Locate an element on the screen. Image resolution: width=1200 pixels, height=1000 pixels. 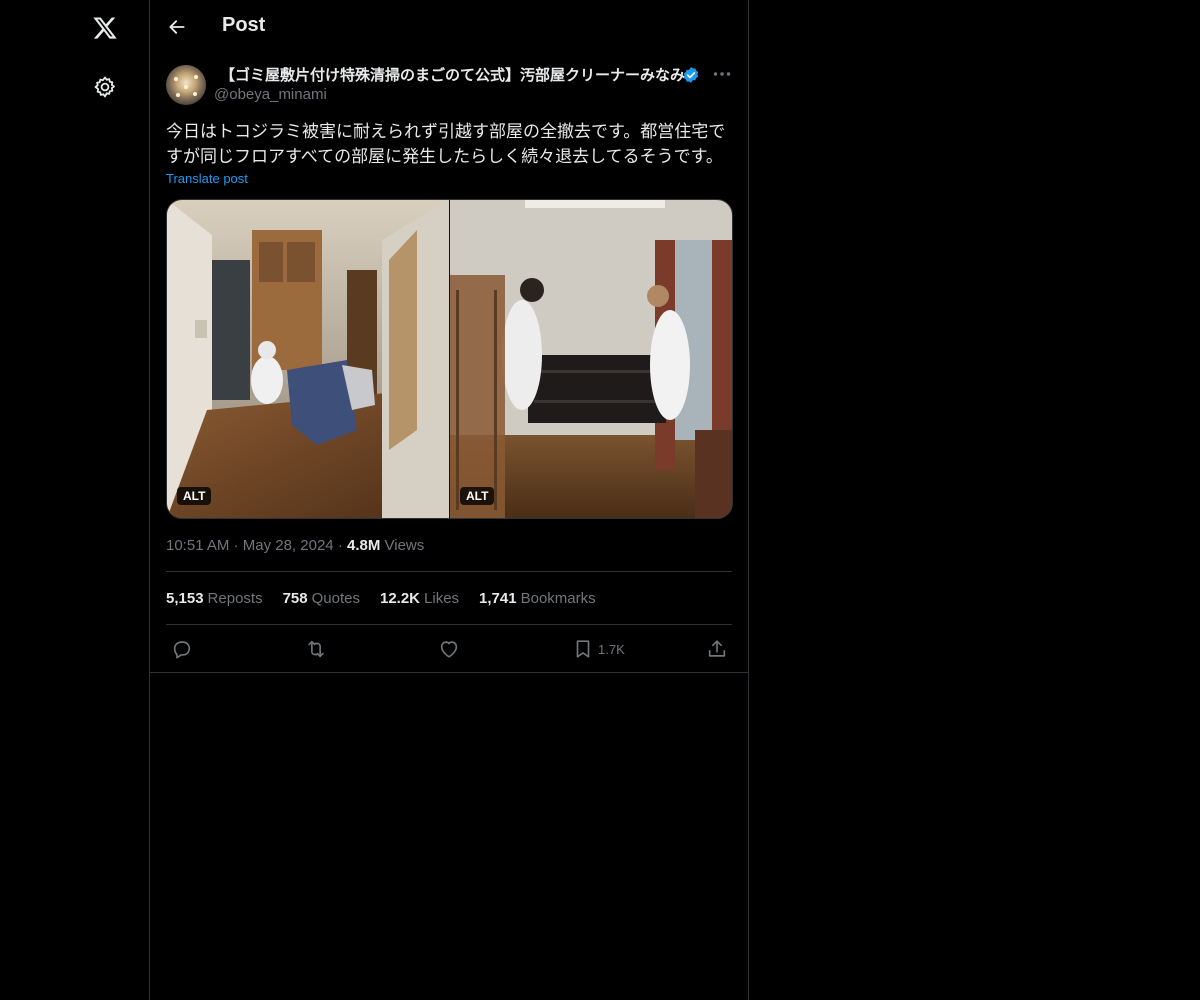
stat-bookmarks: 1,741 Bookmarks is located at coordinates (537, 598).